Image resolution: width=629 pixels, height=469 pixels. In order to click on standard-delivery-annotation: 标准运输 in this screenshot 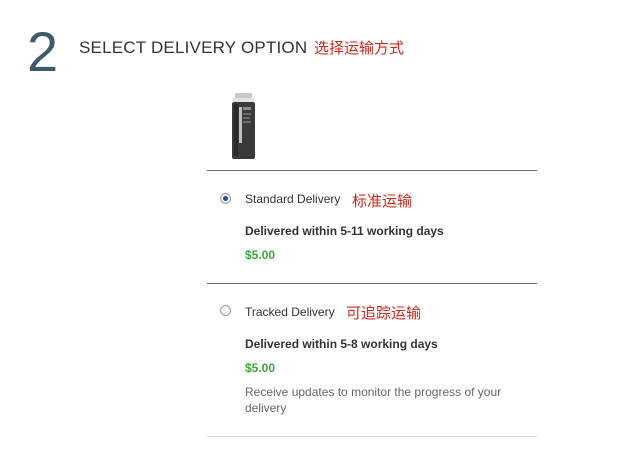, I will do `click(382, 201)`.